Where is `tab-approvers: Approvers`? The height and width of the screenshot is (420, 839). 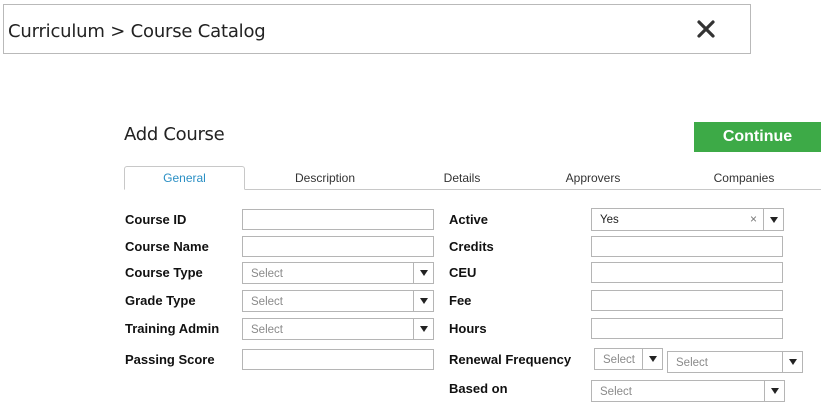
tab-approvers: Approvers is located at coordinates (593, 178).